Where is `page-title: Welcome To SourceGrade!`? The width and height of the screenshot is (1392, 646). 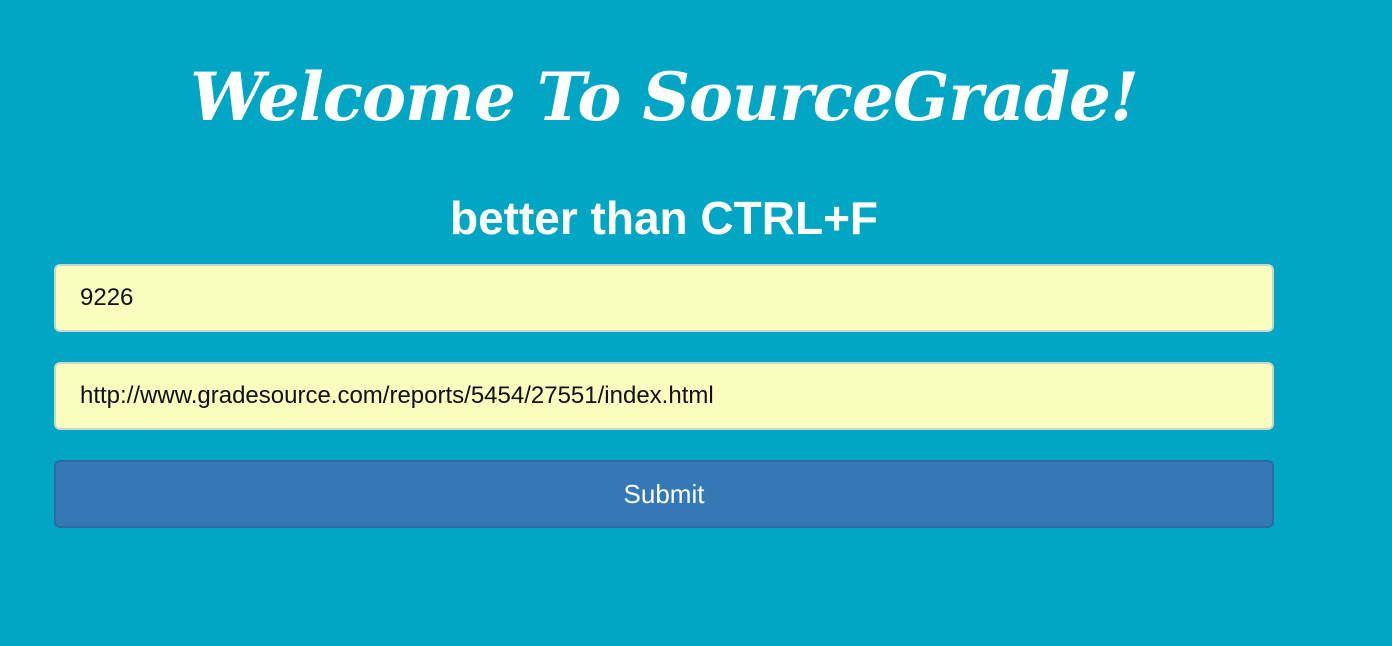 page-title: Welcome To SourceGrade! is located at coordinates (664, 97).